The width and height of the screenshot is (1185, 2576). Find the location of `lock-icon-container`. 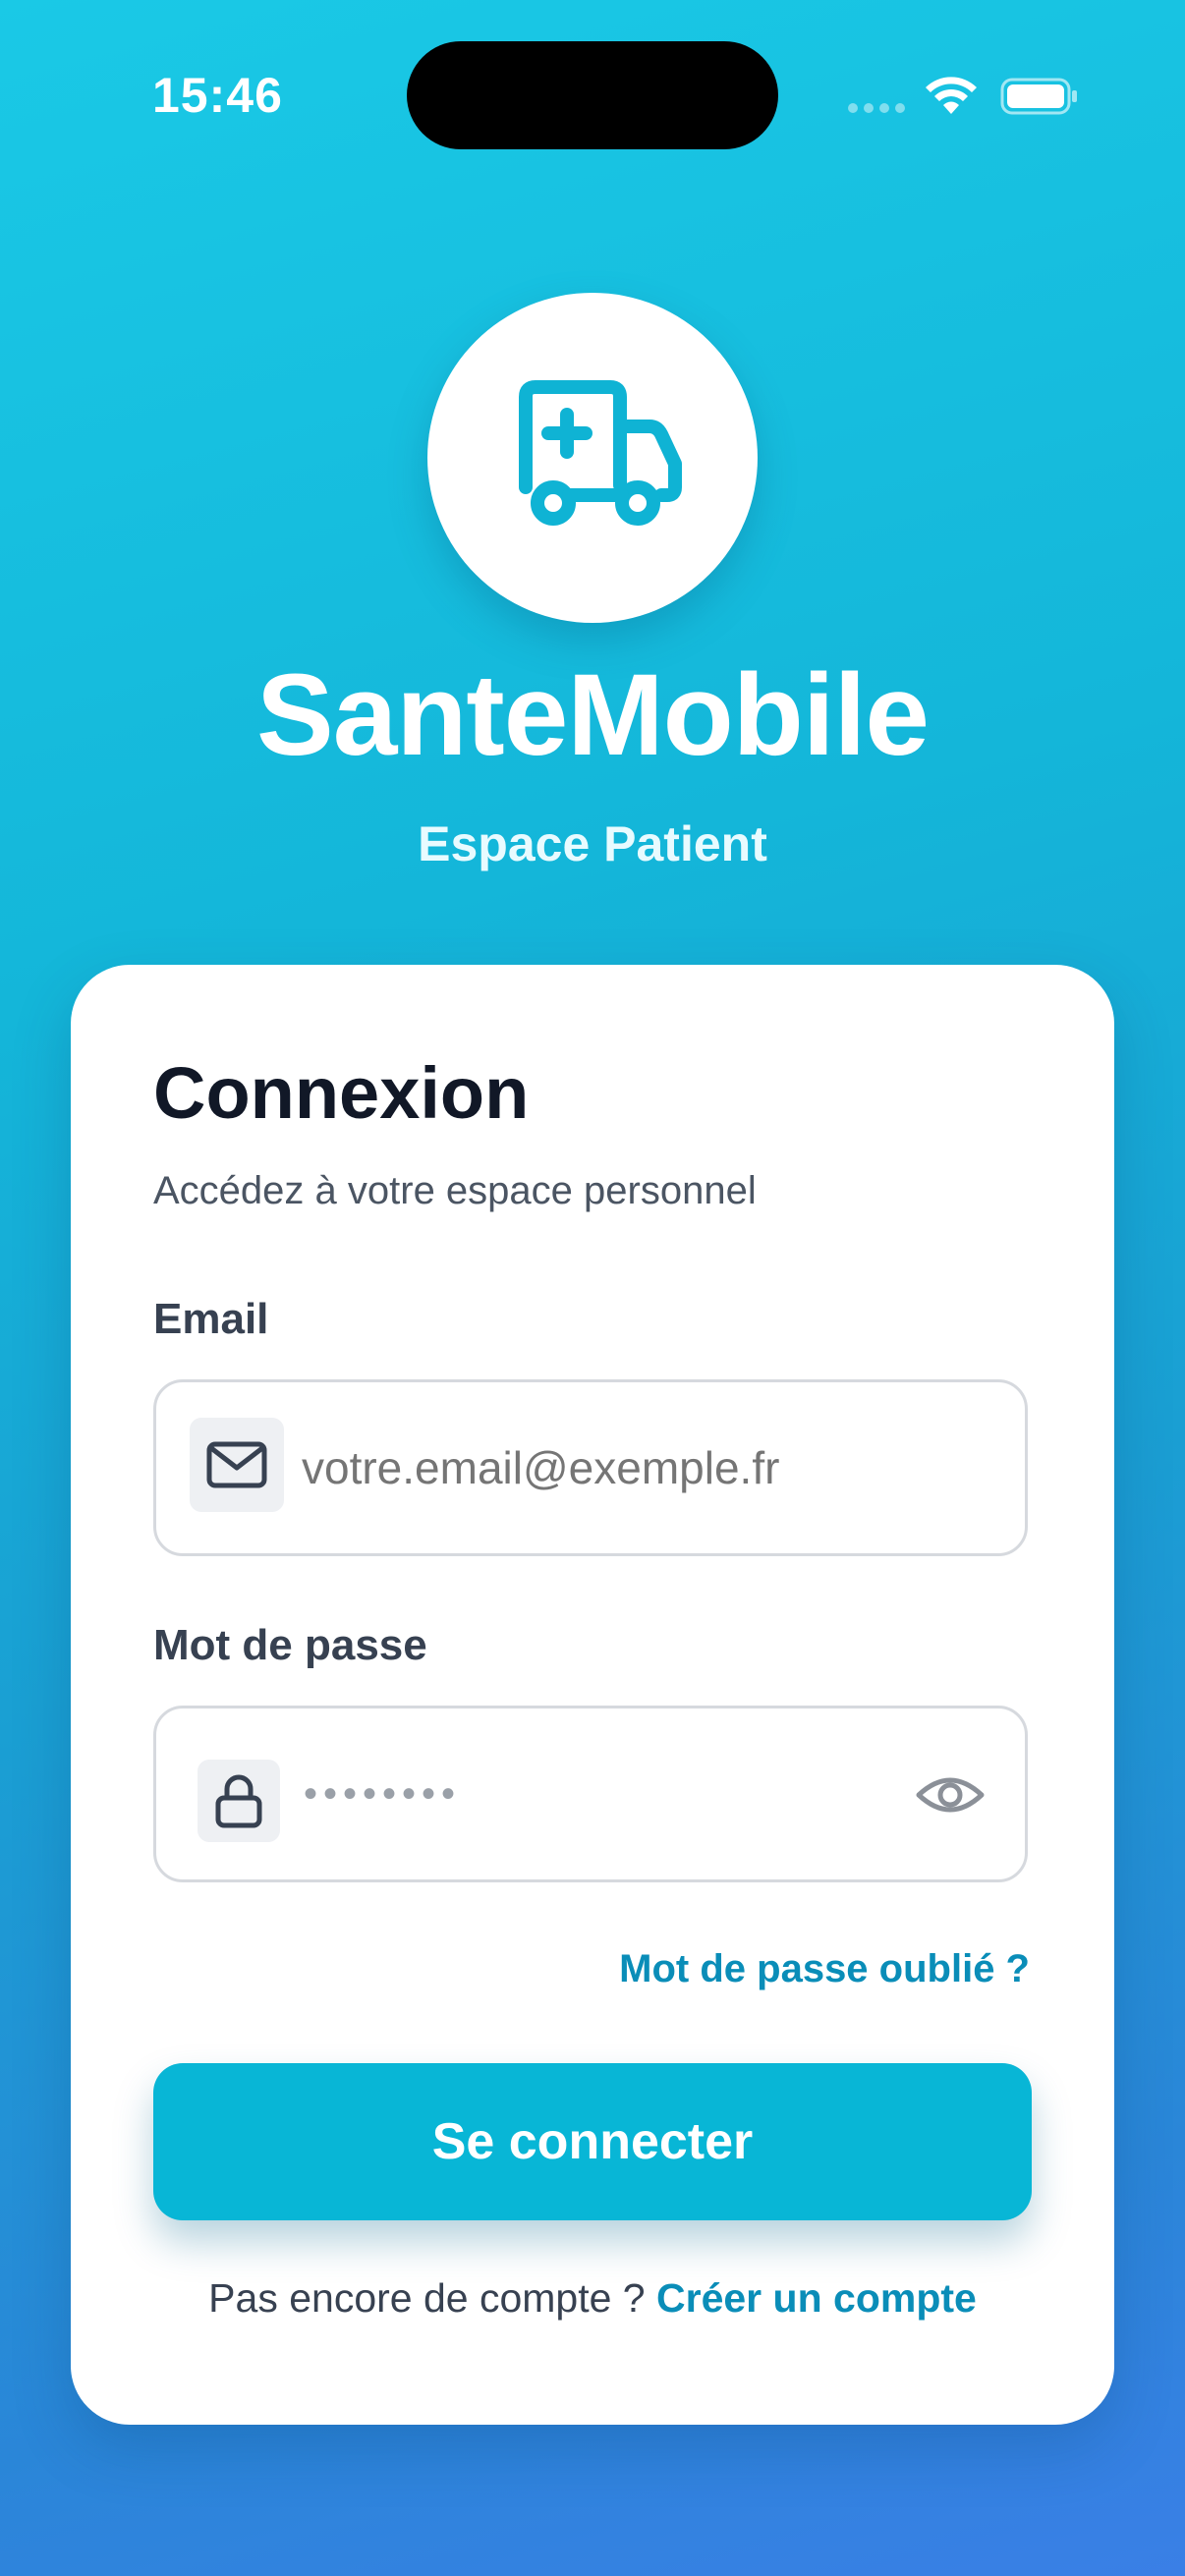

lock-icon-container is located at coordinates (239, 1801).